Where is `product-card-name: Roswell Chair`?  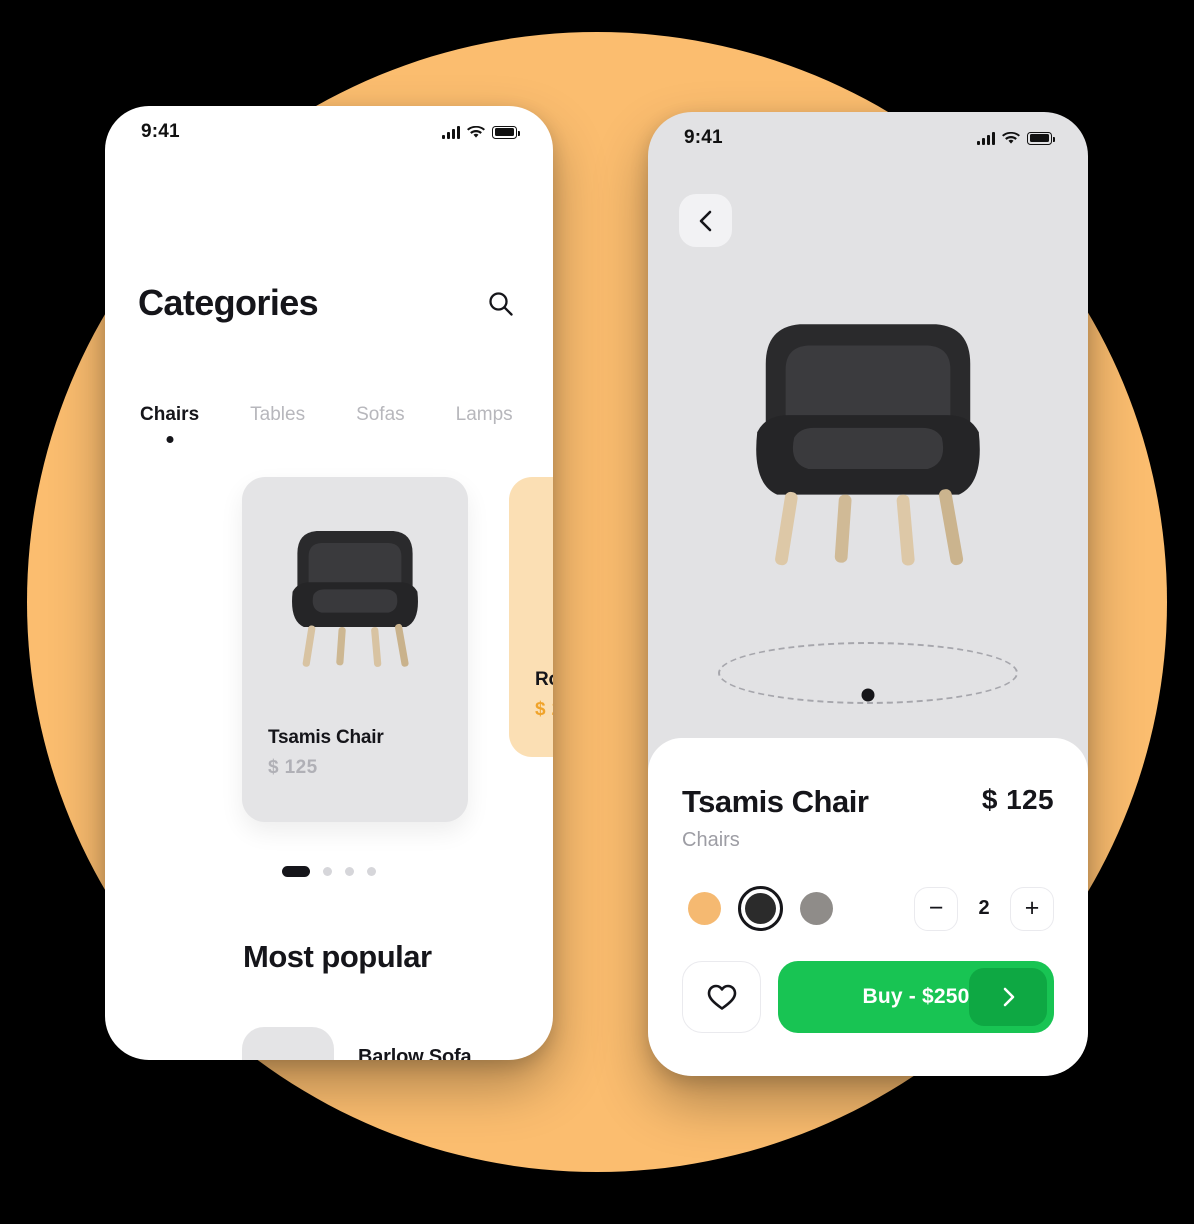 product-card-name: Roswell Chair is located at coordinates (544, 679).